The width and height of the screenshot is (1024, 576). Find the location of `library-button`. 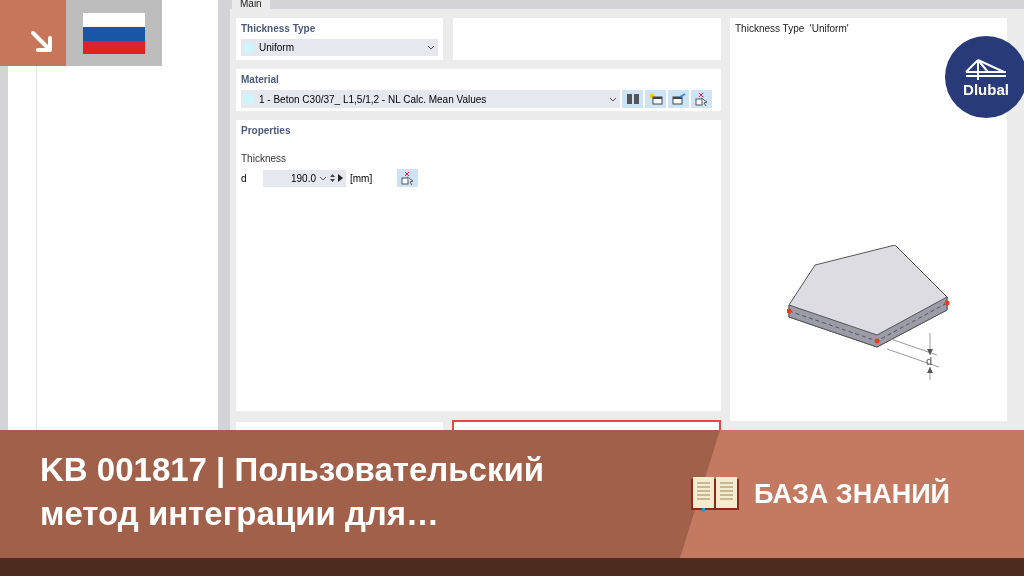

library-button is located at coordinates (632, 99).